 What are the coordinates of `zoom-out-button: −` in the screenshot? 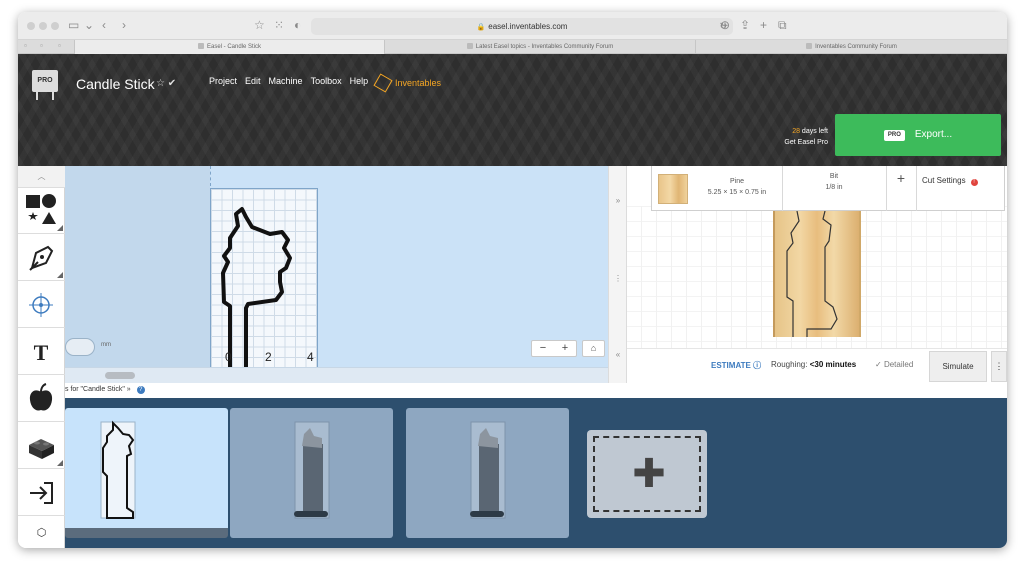 It's located at (543, 348).